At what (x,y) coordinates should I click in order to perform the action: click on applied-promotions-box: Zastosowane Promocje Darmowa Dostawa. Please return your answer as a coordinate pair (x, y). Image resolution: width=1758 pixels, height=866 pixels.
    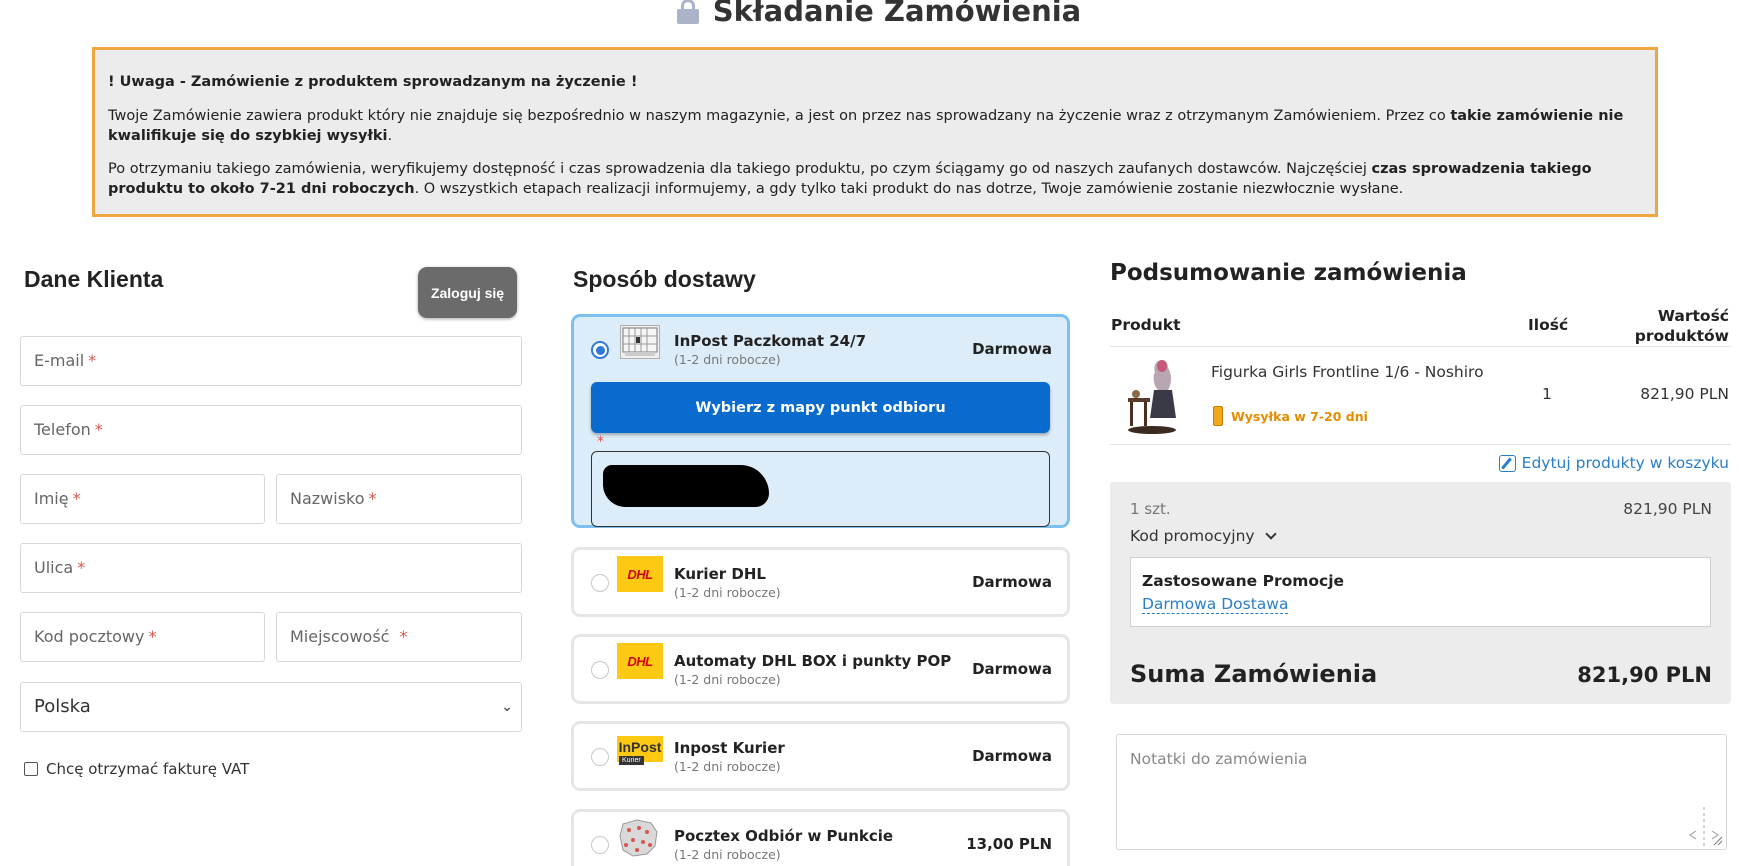
    Looking at the image, I should click on (1420, 592).